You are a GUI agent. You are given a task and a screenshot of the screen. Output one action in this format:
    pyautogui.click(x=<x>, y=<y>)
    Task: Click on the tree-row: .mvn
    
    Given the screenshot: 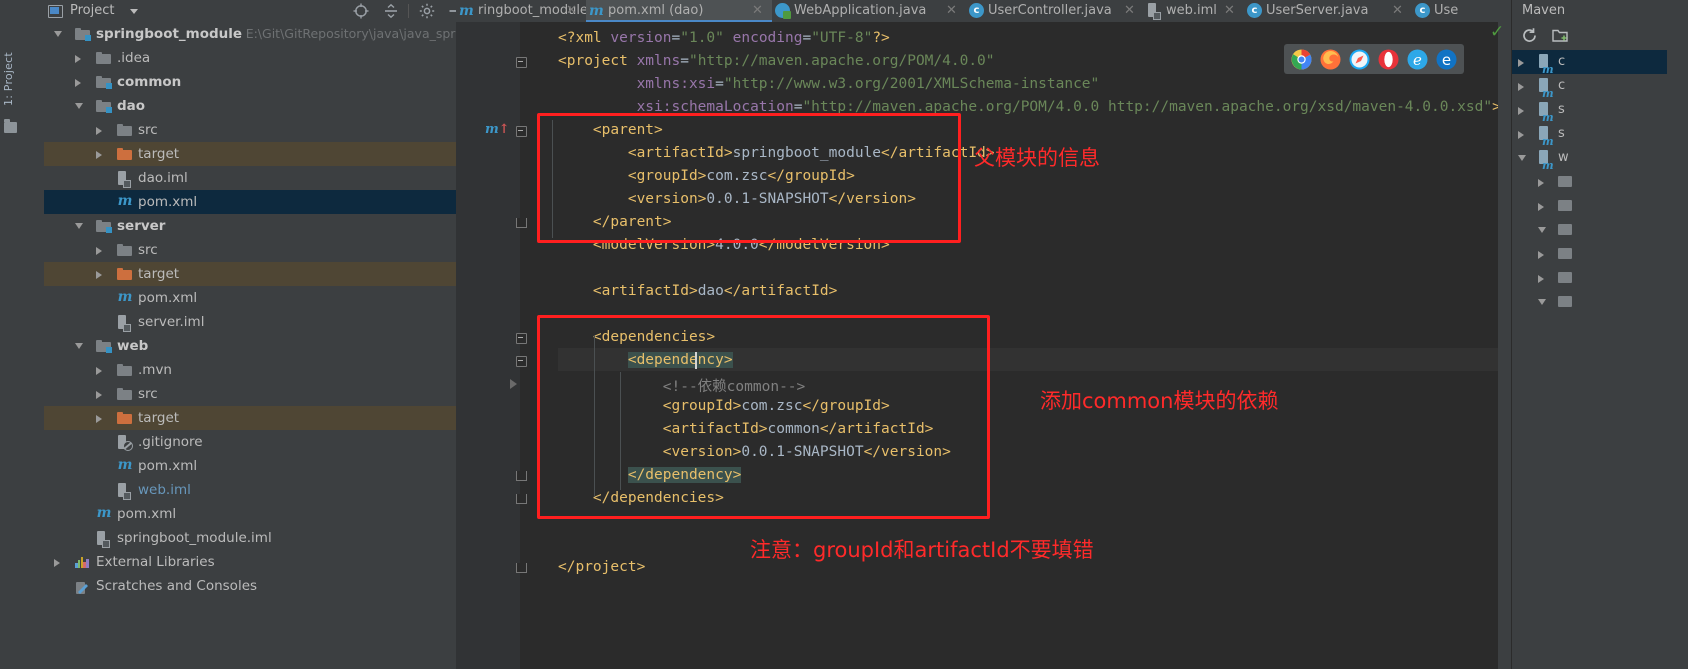 What is the action you would take?
    pyautogui.click(x=261, y=370)
    